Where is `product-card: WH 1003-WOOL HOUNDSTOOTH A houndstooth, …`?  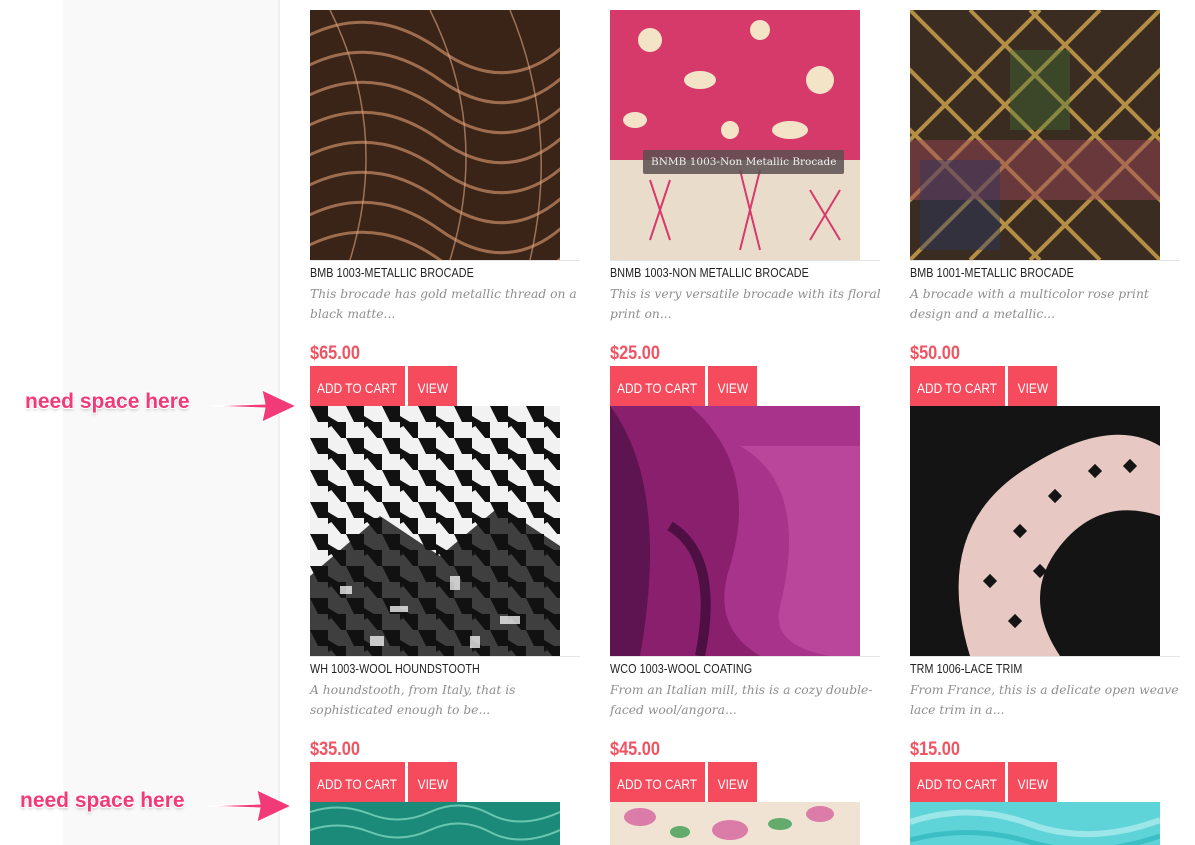 product-card: WH 1003-WOOL HOUNDSTOOTH A houndstooth, … is located at coordinates (446, 606).